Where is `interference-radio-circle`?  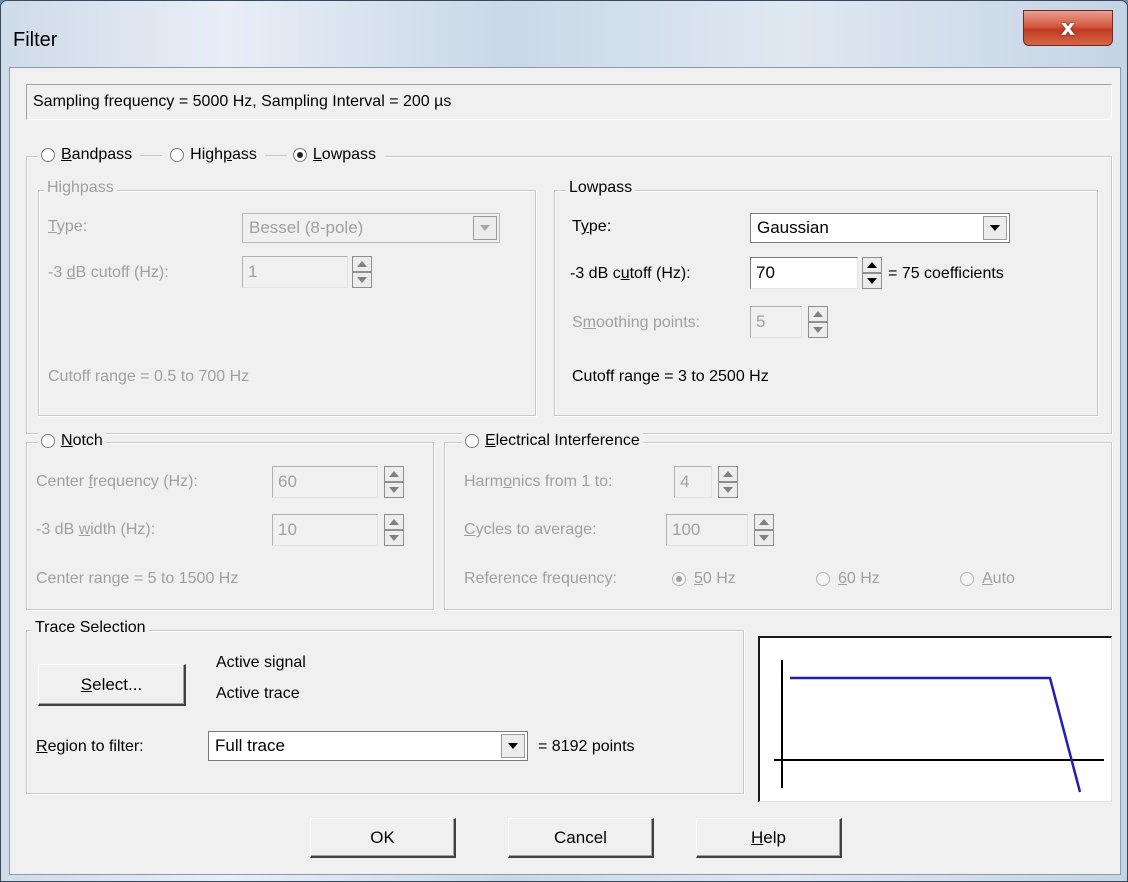 interference-radio-circle is located at coordinates (472, 441).